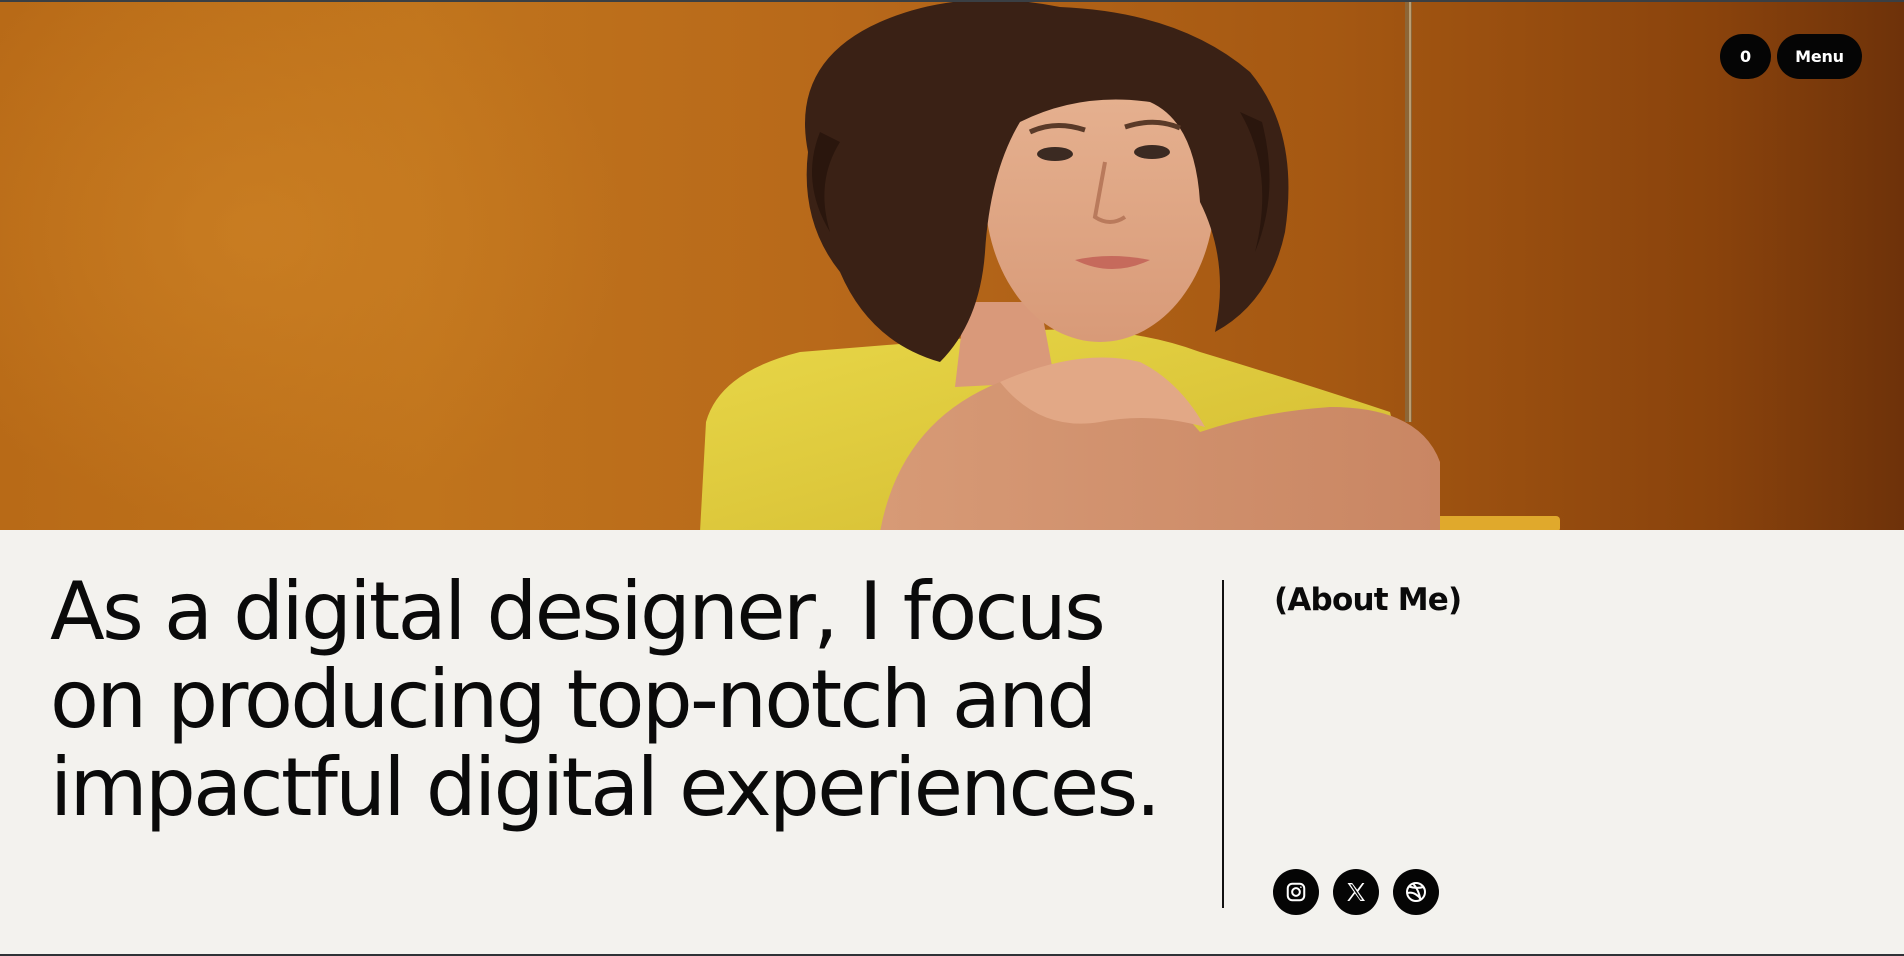 The width and height of the screenshot is (1904, 956). What do you see at coordinates (1745, 56) in the screenshot?
I see `cart-count-button: 0` at bounding box center [1745, 56].